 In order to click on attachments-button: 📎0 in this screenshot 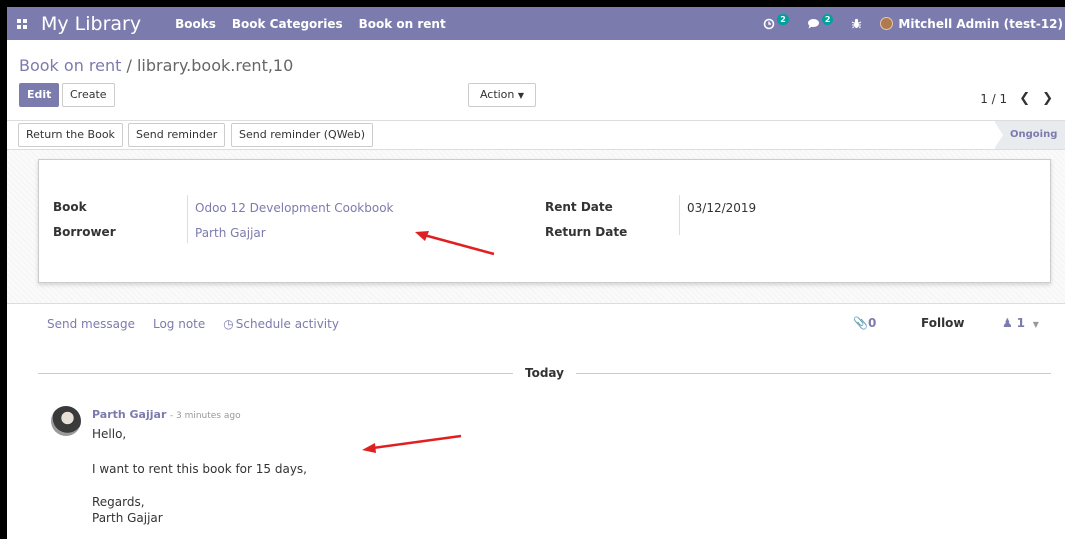, I will do `click(864, 323)`.